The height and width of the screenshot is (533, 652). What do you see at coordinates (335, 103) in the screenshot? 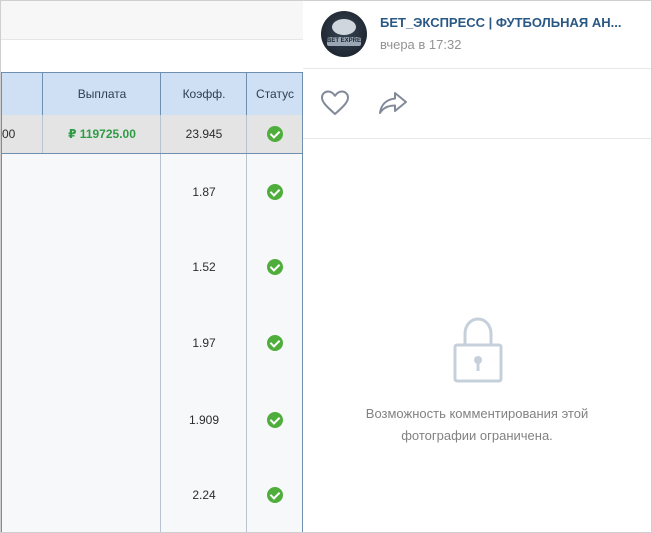
I see `heart-icon` at bounding box center [335, 103].